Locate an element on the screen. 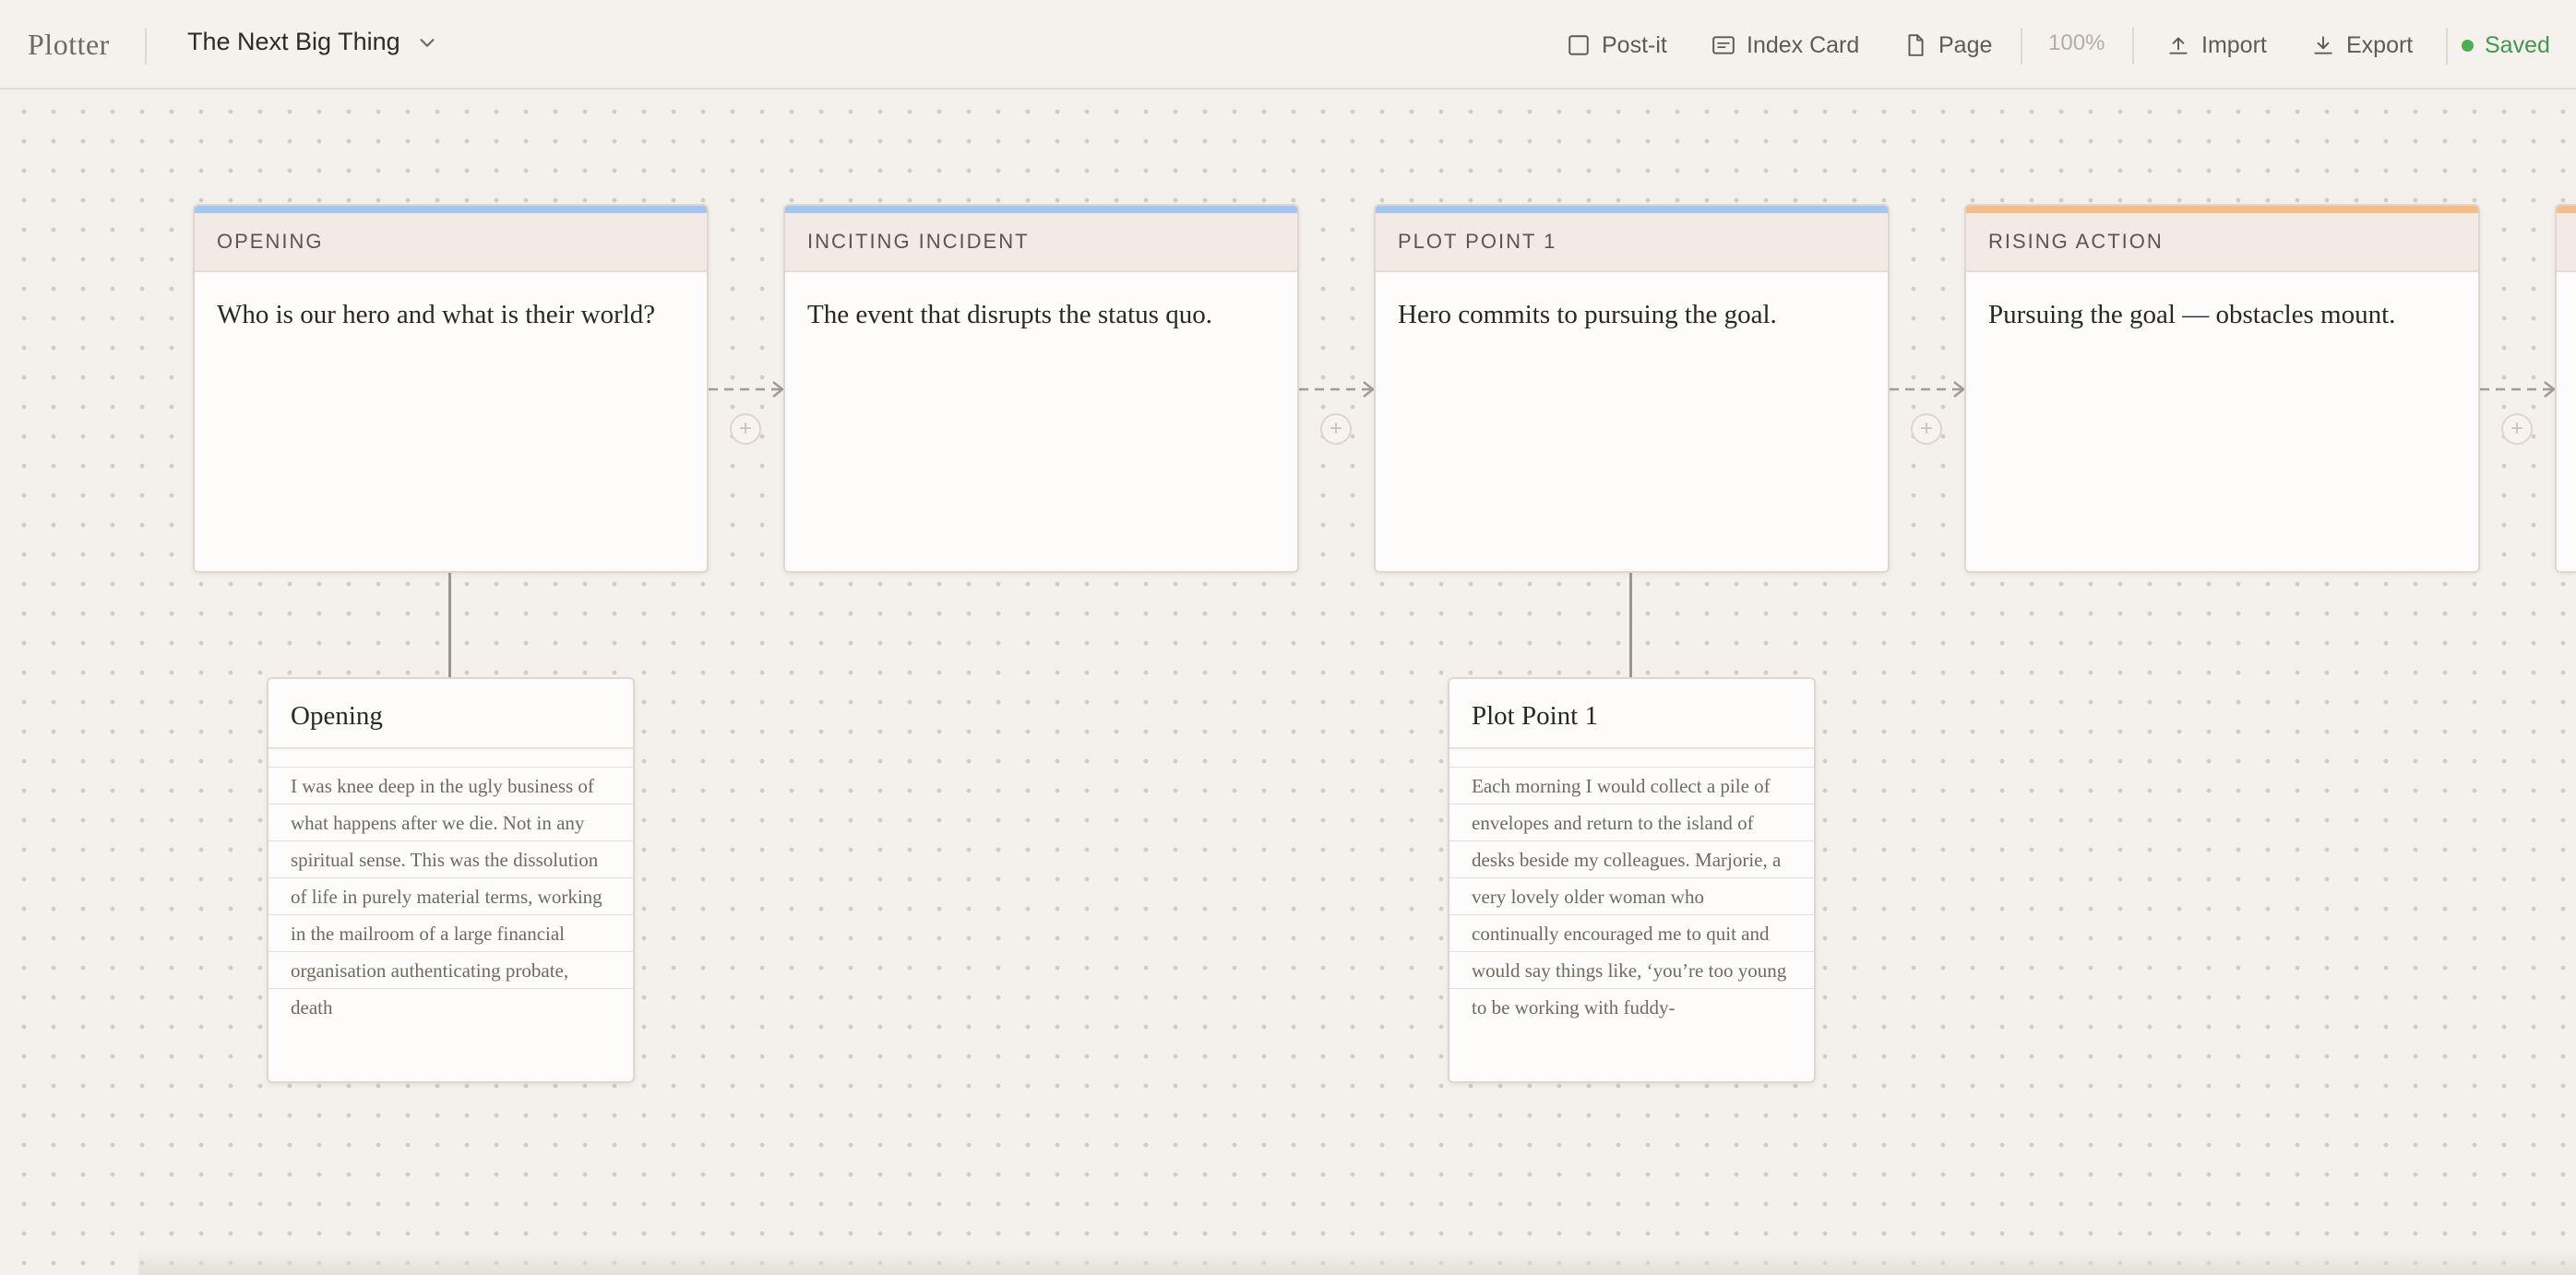 The image size is (2576, 1275). beat-description: The event that disrupts the status quo. is located at coordinates (1009, 314).